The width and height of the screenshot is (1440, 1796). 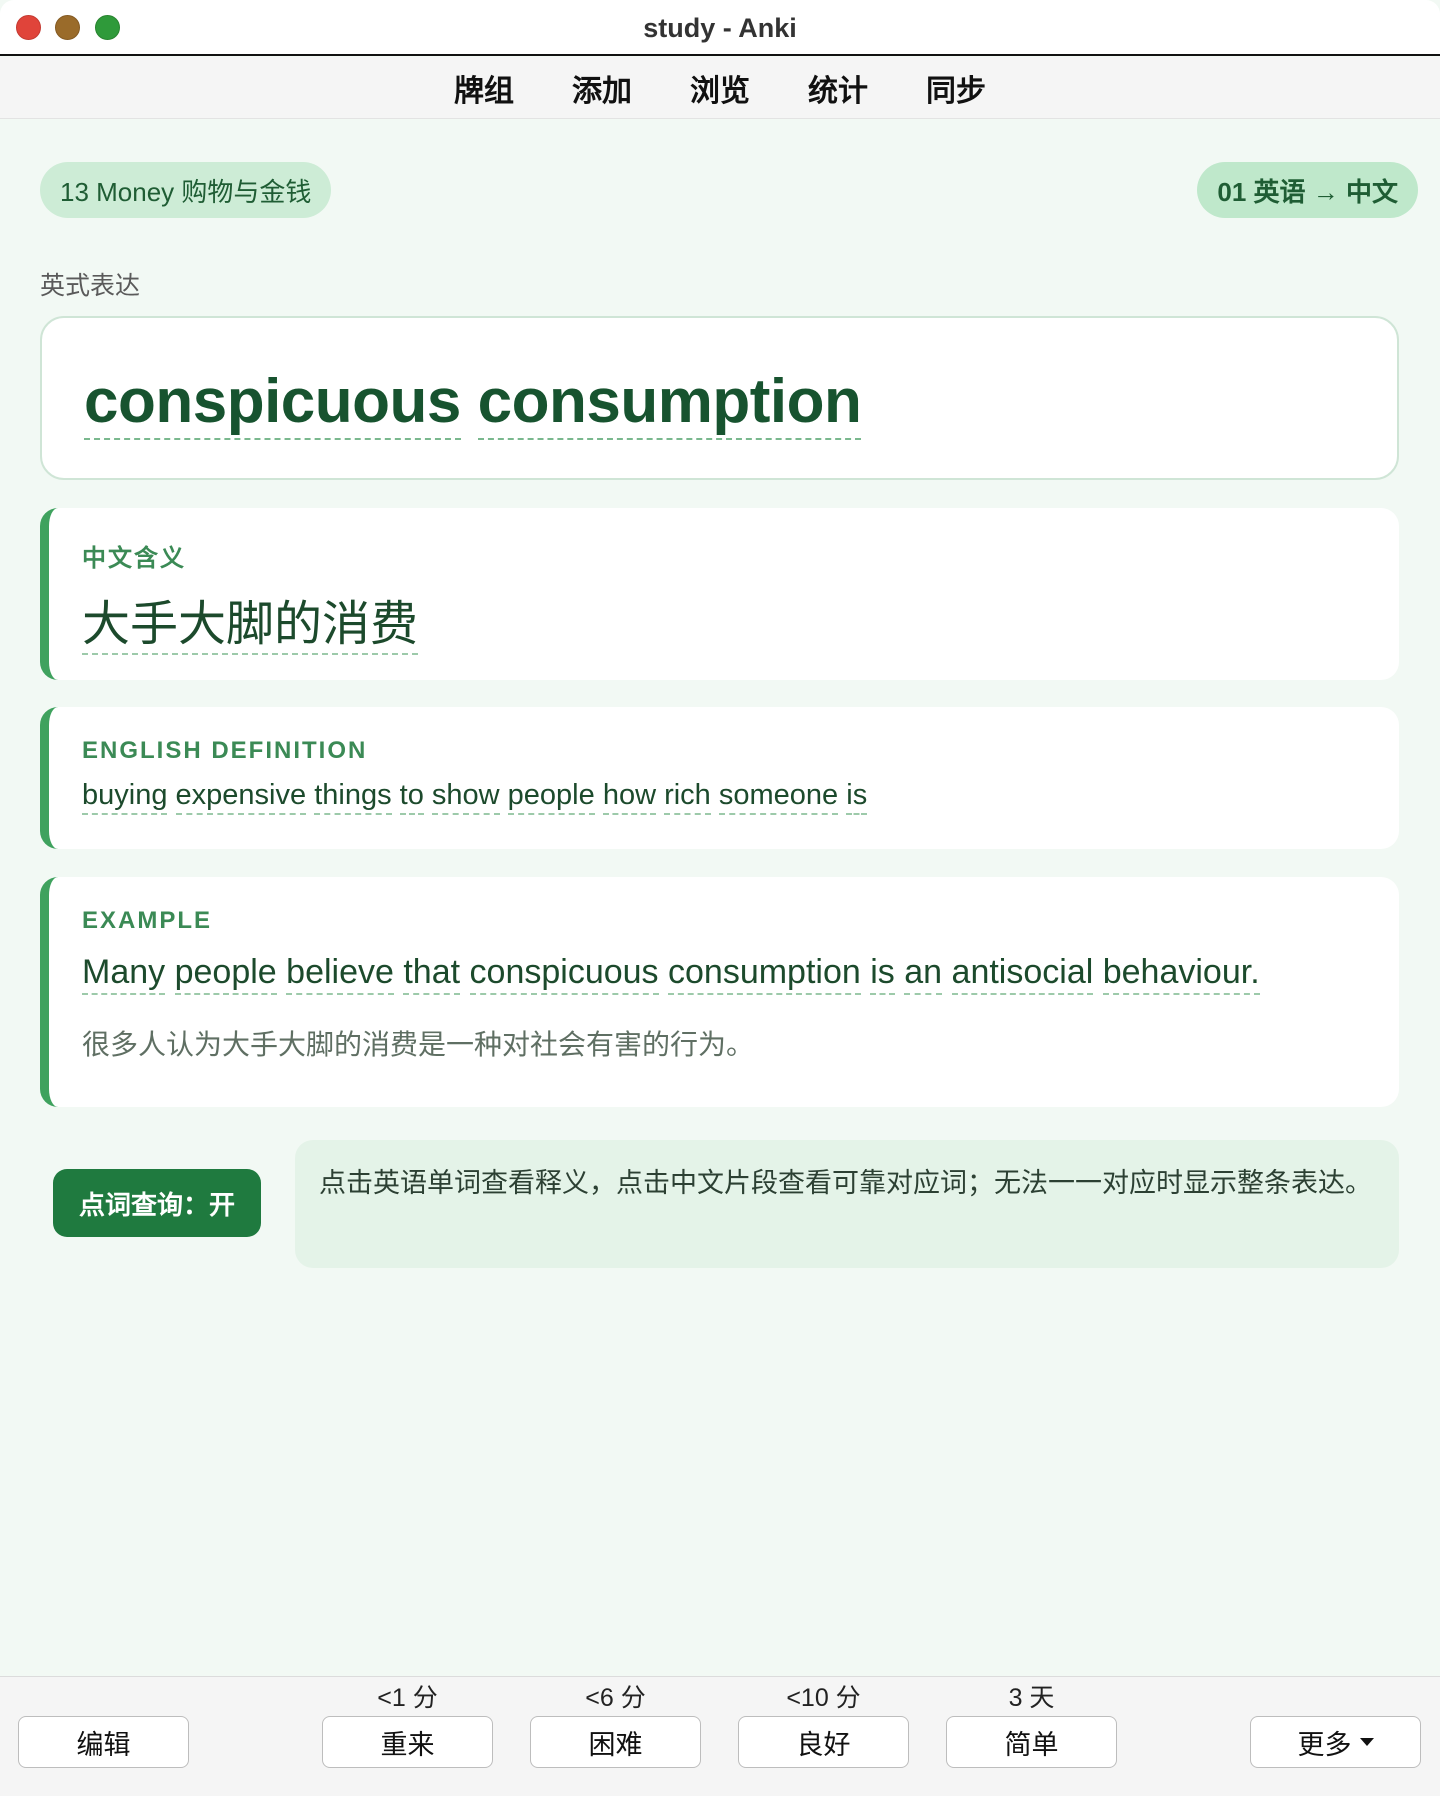 I want to click on easy-interval: 3 天, so click(x=1031, y=1698).